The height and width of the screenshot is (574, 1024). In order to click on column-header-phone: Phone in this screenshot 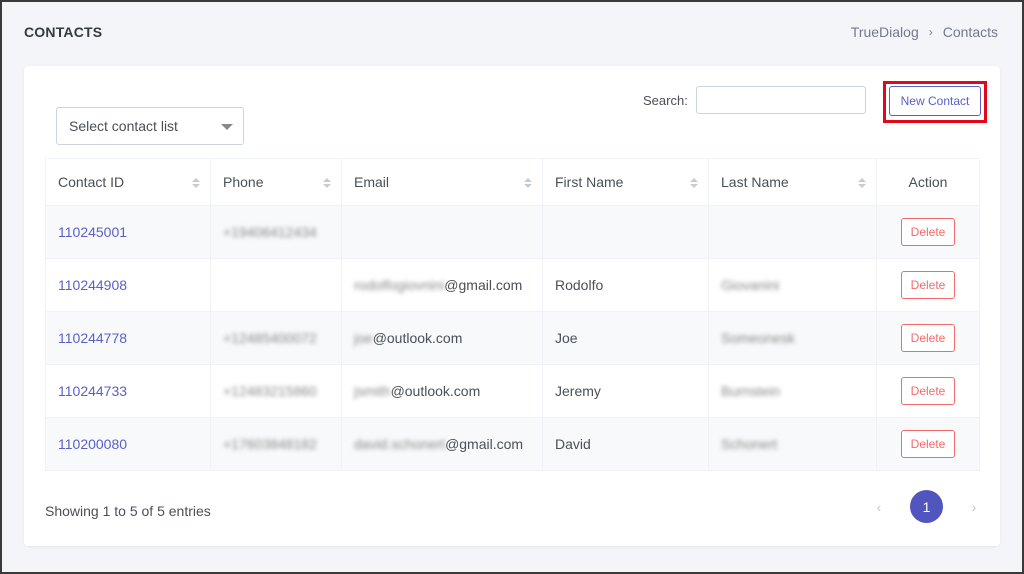, I will do `click(276, 182)`.